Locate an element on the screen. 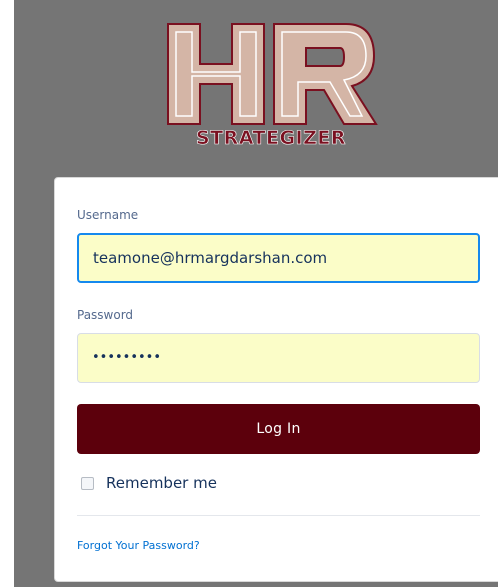 This screenshot has width=498, height=587. hr-strategizer-logo: STRATEGIZER is located at coordinates (272, 86).